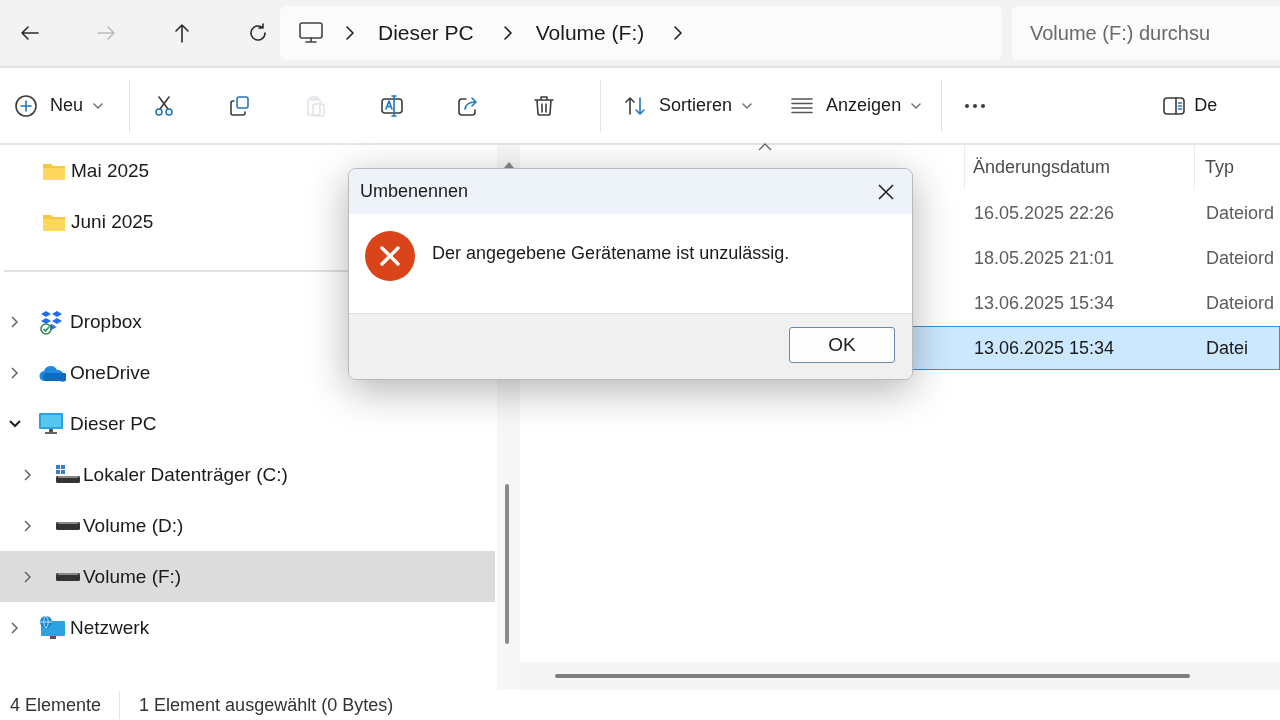  I want to click on sidebar-item: Lokaler Datenträger (C:), so click(247, 474).